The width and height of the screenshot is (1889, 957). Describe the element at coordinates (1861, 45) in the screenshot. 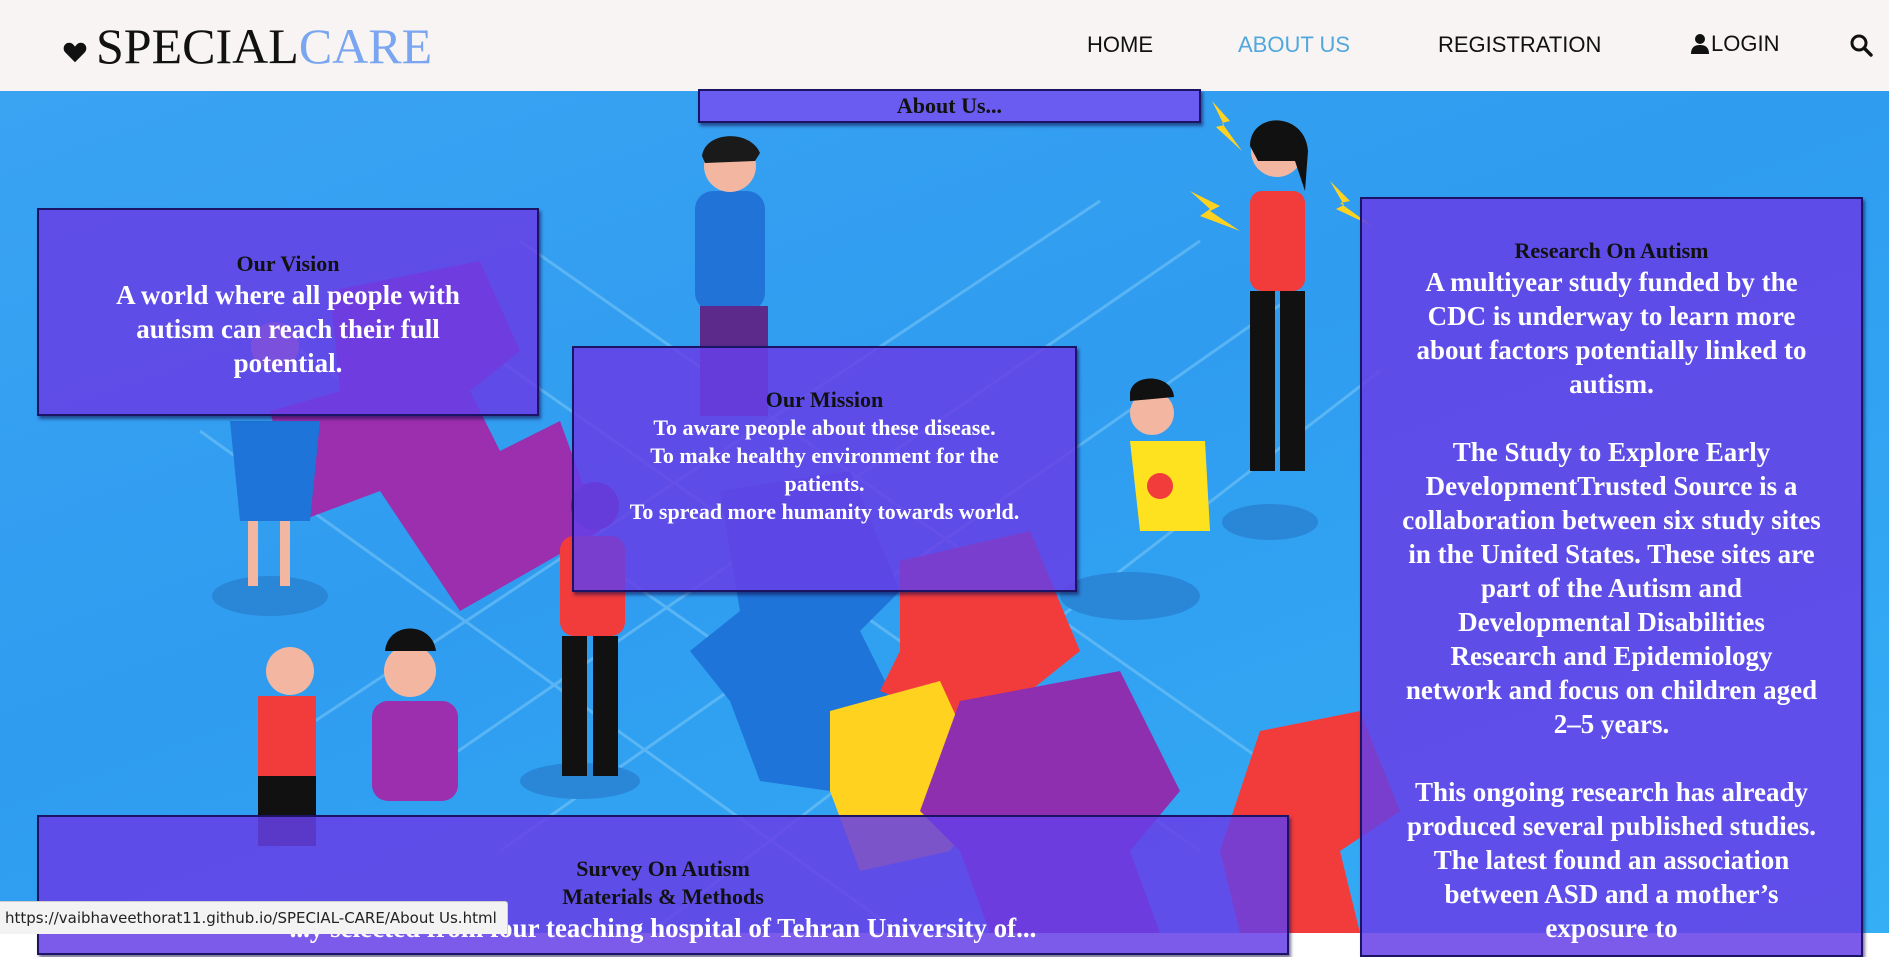

I see `search-icon` at that location.